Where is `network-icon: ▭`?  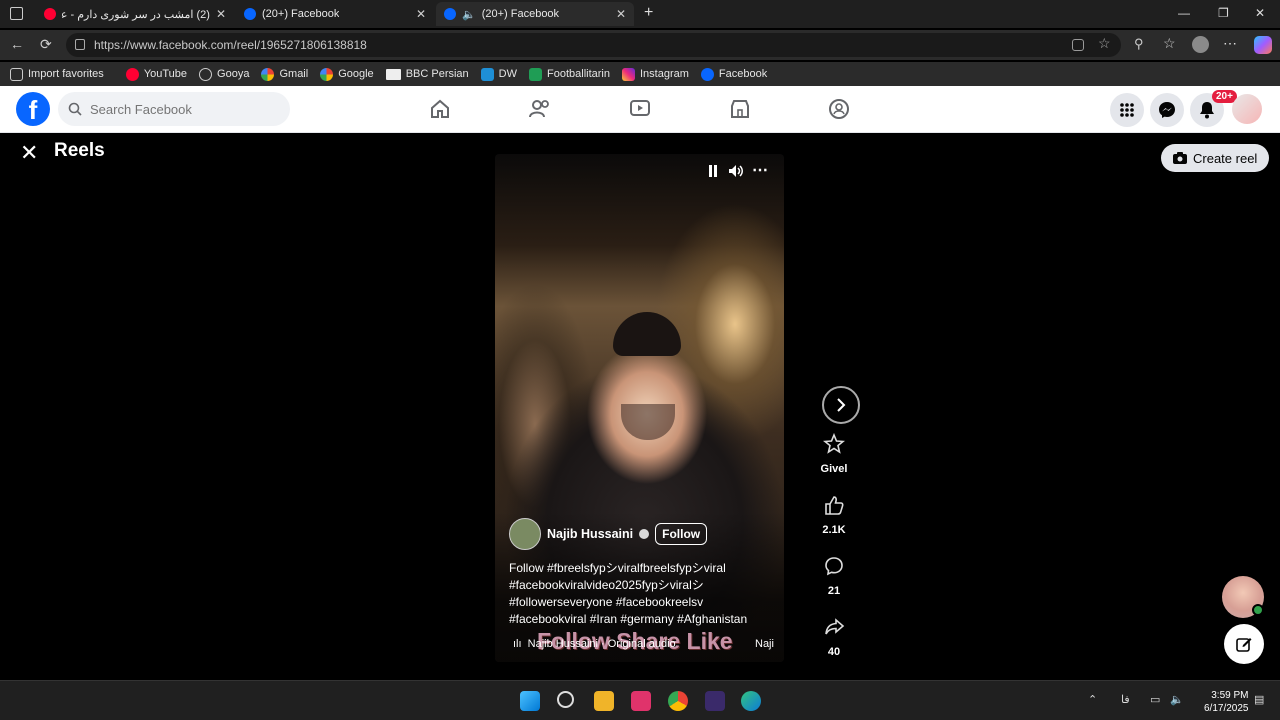 network-icon: ▭ is located at coordinates (1155, 699).